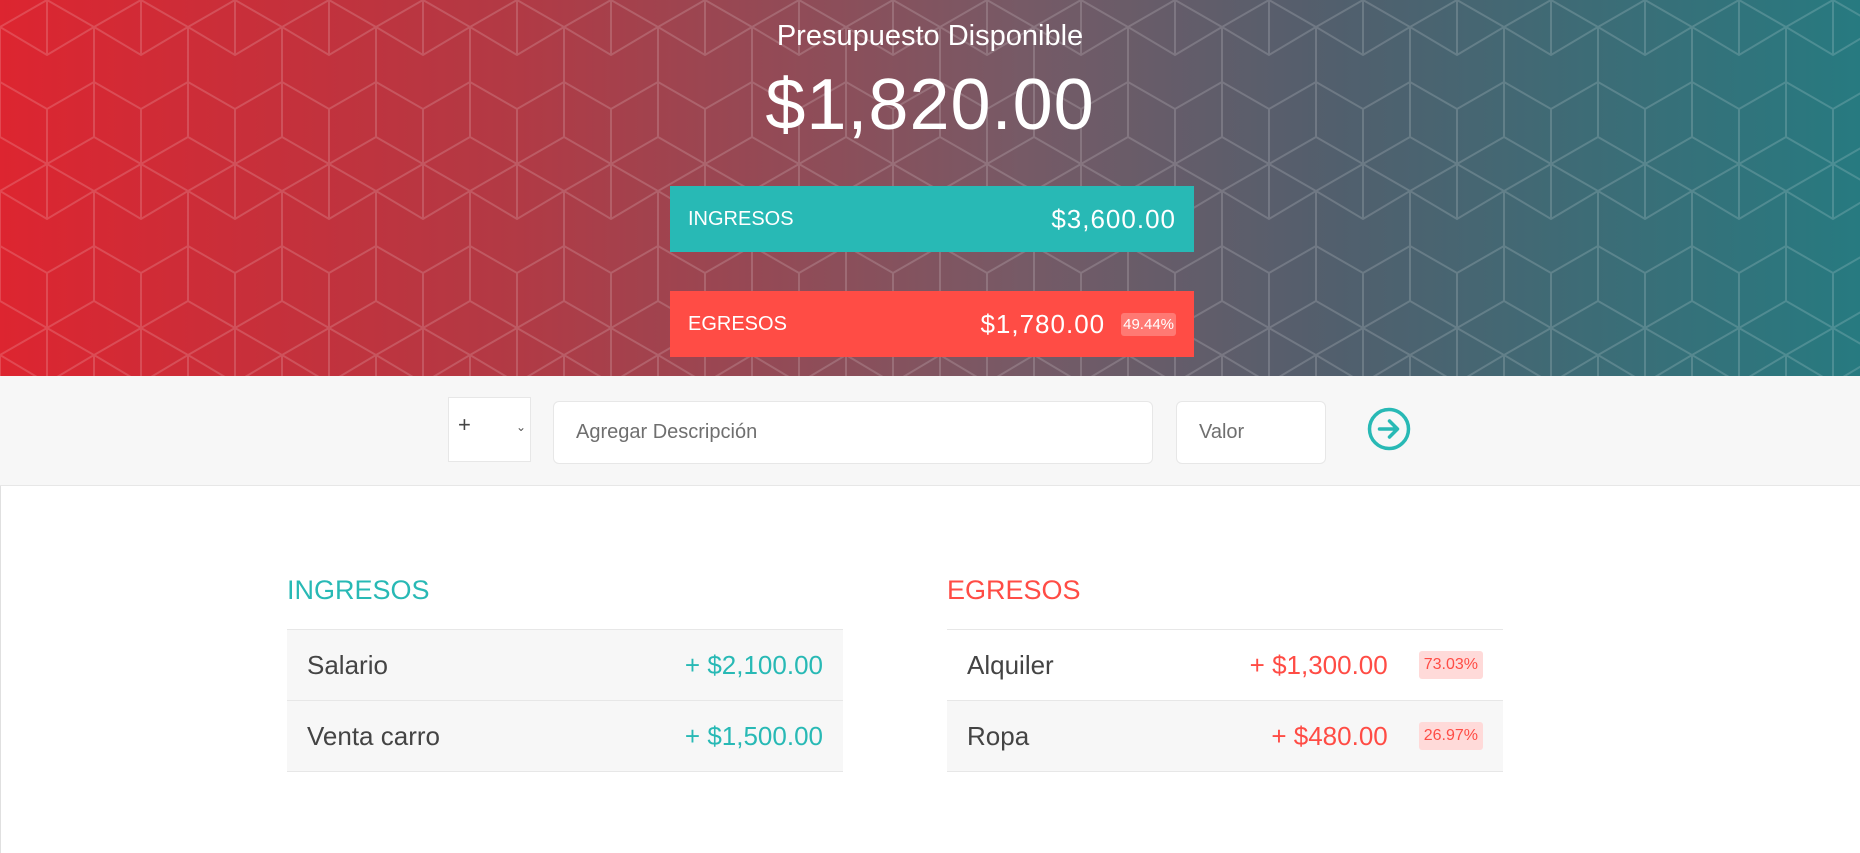 The height and width of the screenshot is (853, 1860). I want to click on item-description: Venta carro, so click(373, 735).